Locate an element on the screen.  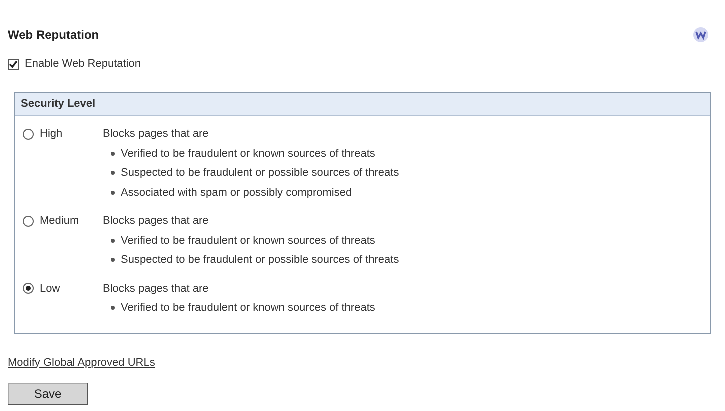
help-icon is located at coordinates (701, 35).